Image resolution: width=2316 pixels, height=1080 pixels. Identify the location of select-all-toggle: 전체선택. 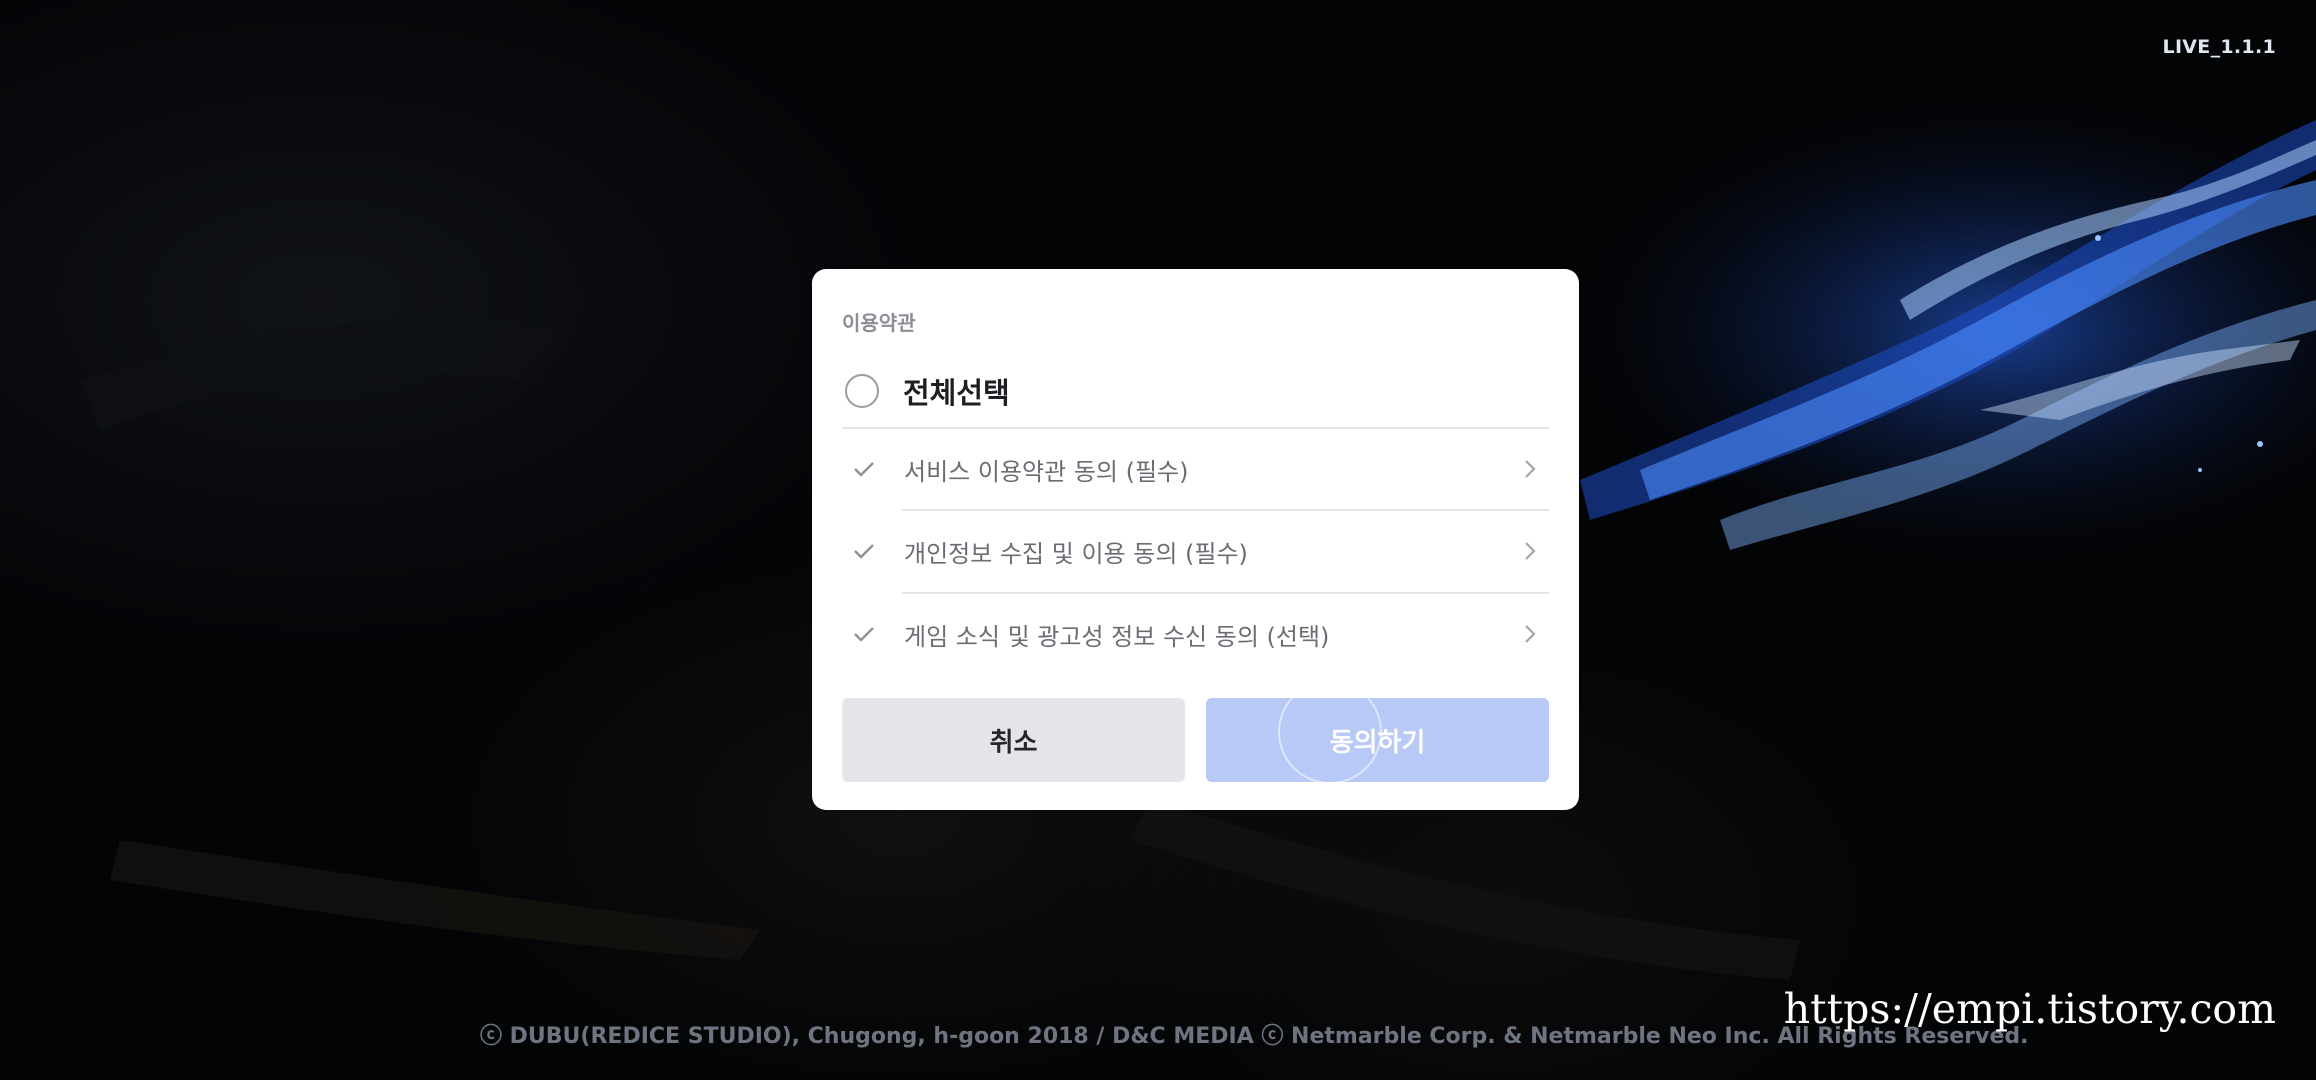
(1195, 391).